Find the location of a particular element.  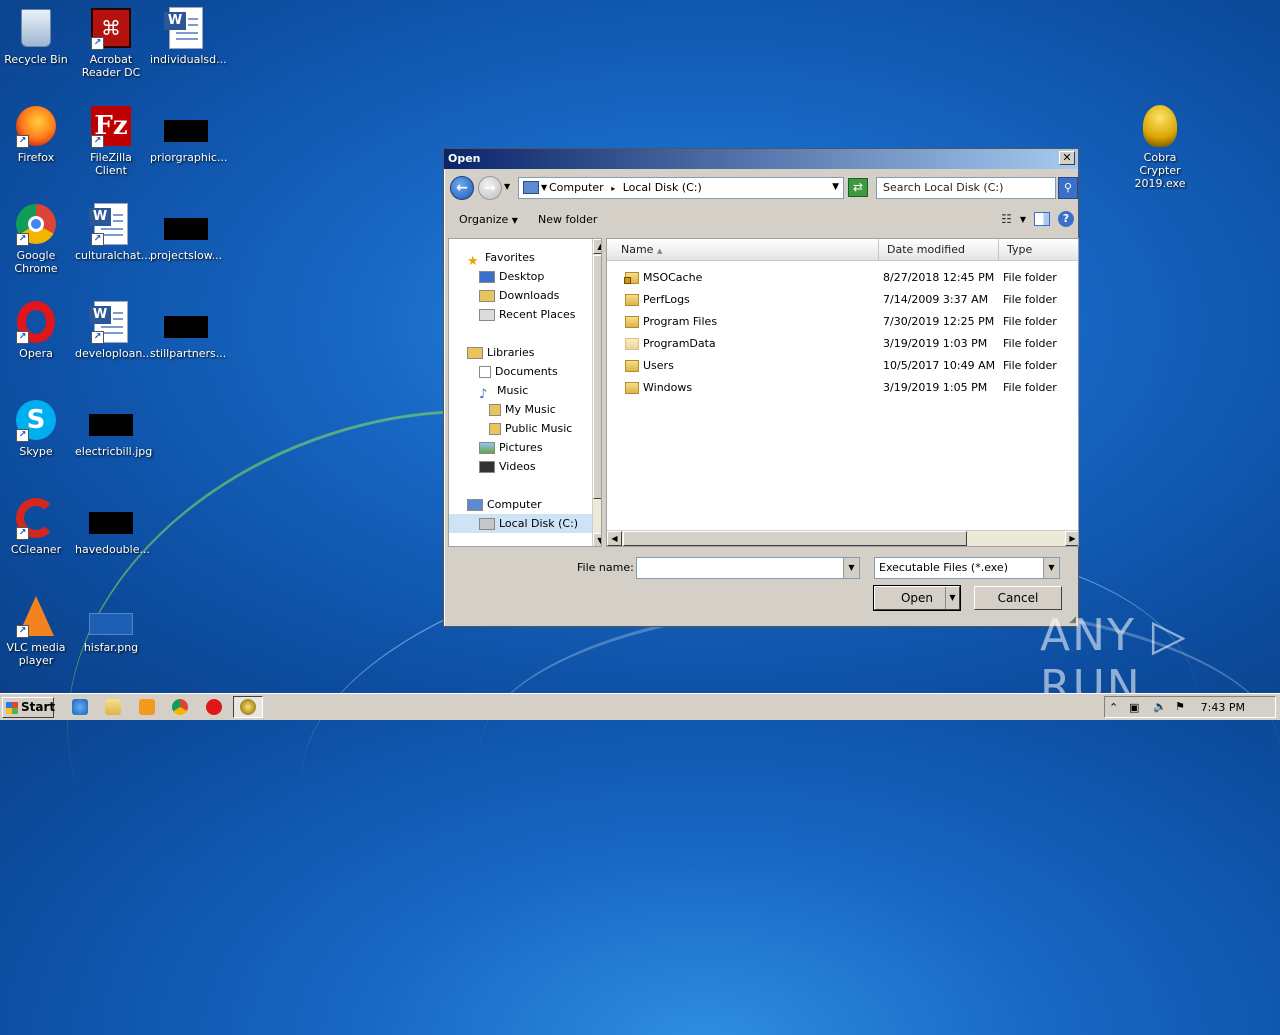

hard-drive-icon is located at coordinates (487, 524).